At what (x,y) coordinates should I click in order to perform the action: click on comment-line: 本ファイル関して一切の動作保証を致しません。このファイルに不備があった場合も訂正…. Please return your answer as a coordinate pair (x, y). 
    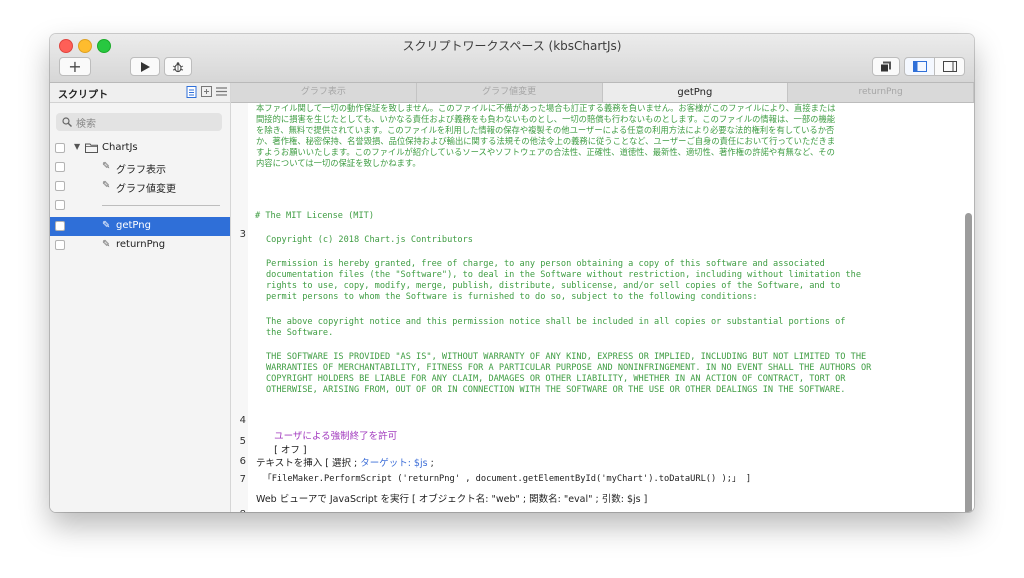
    Looking at the image, I should click on (546, 108).